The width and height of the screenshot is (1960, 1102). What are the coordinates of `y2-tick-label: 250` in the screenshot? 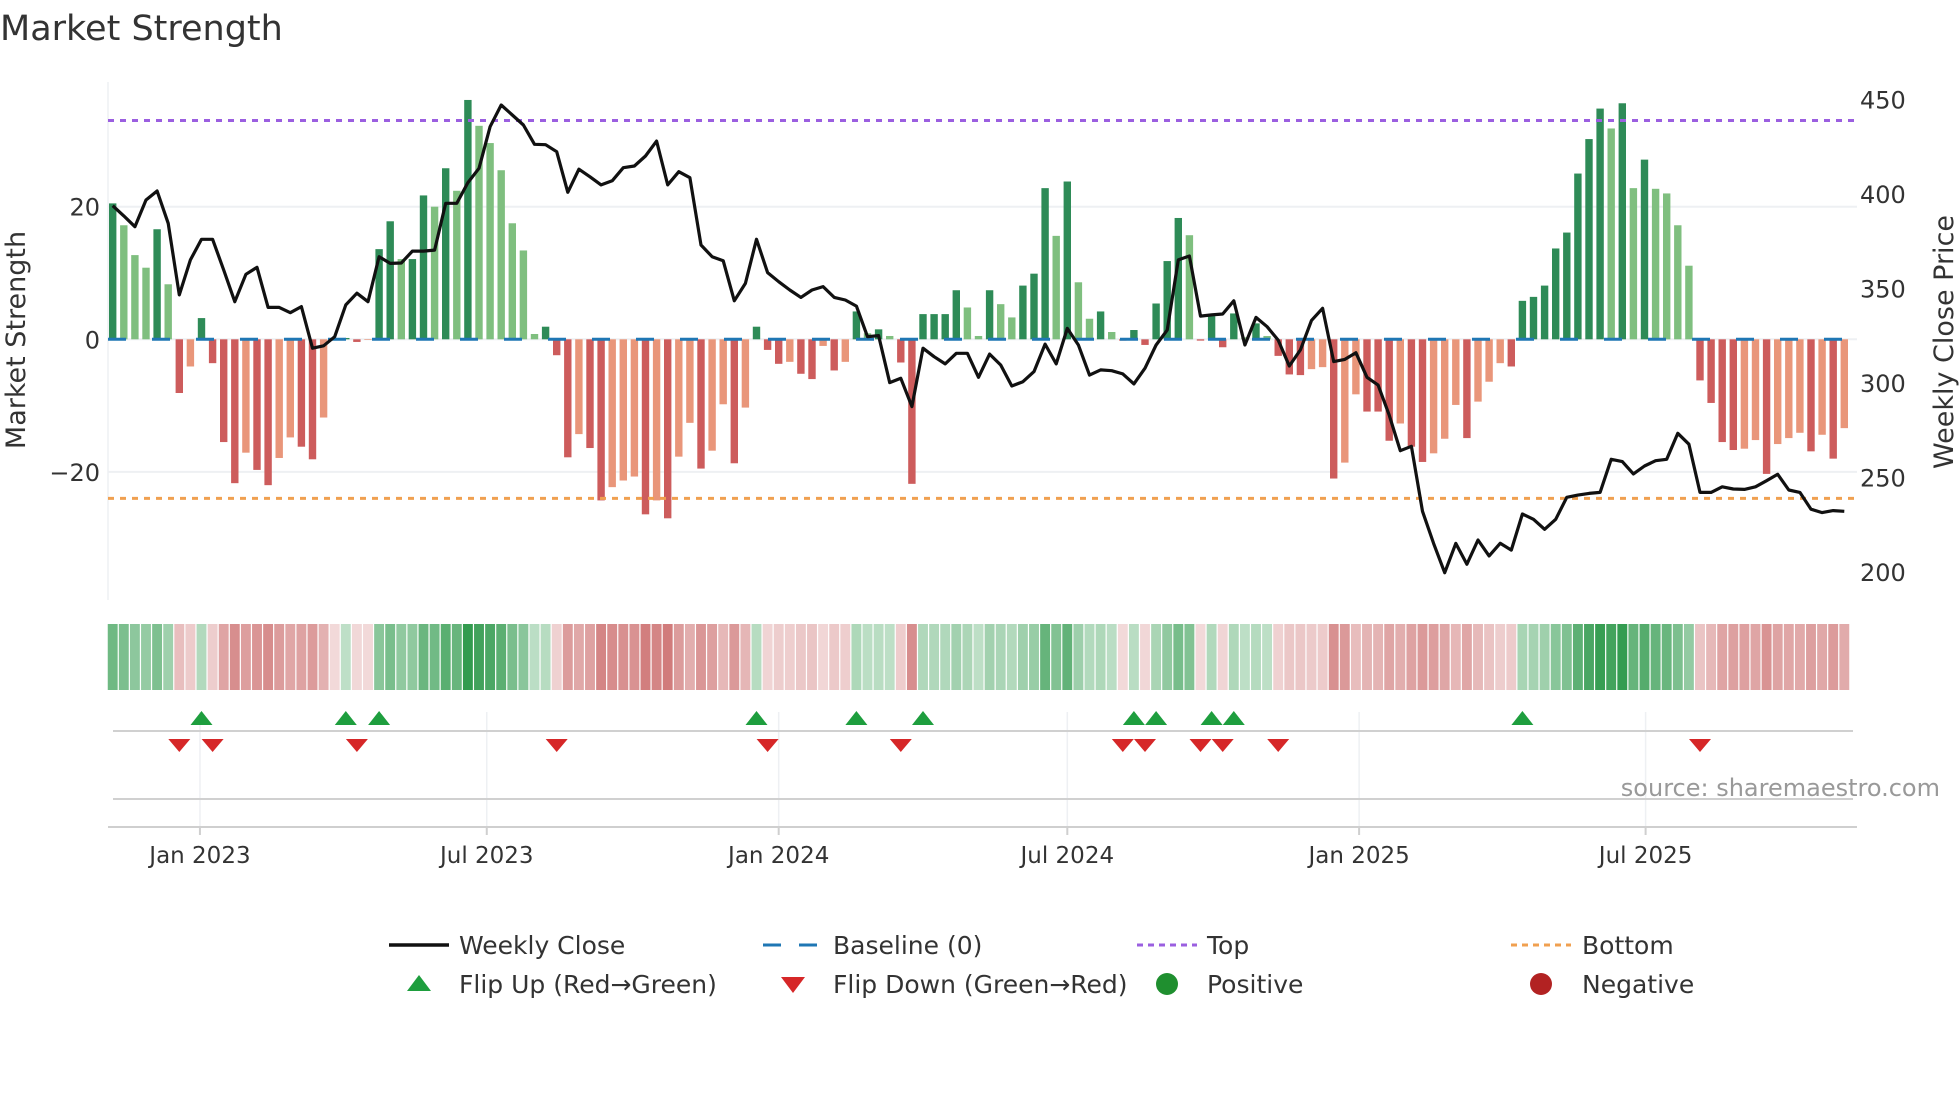 It's located at (1883, 478).